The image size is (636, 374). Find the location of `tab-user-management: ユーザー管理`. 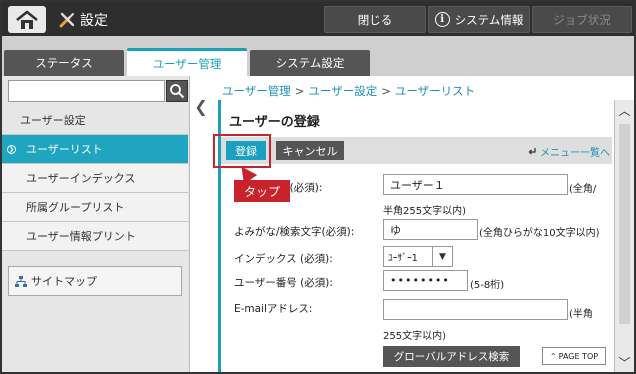

tab-user-management: ユーザー管理 is located at coordinates (187, 62).